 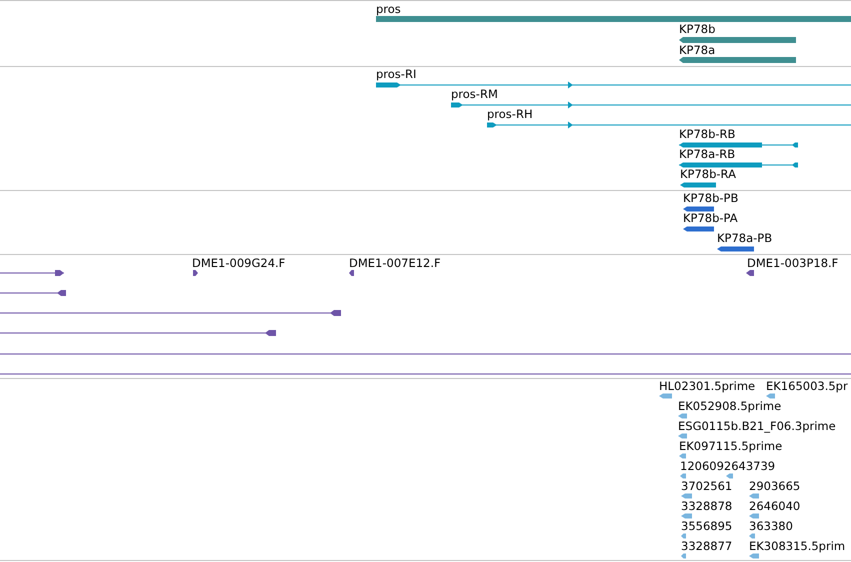 What do you see at coordinates (707, 134) in the screenshot?
I see `feature-label: KP78b-RB` at bounding box center [707, 134].